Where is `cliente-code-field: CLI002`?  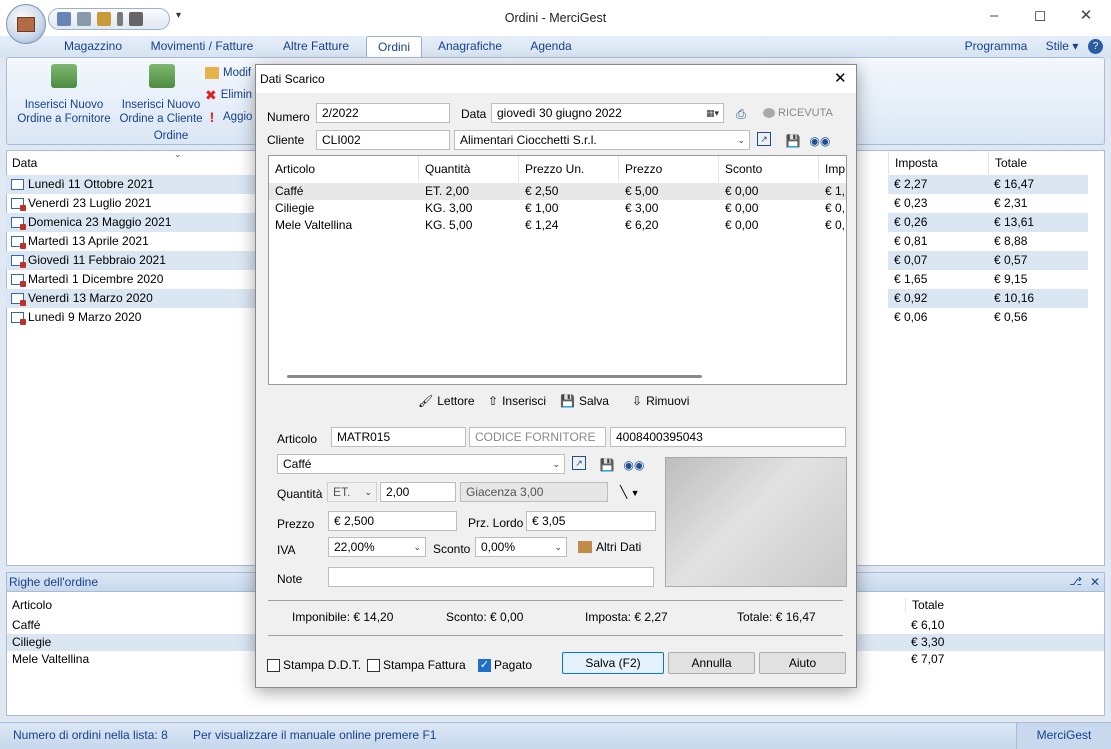 cliente-code-field: CLI002 is located at coordinates (383, 140).